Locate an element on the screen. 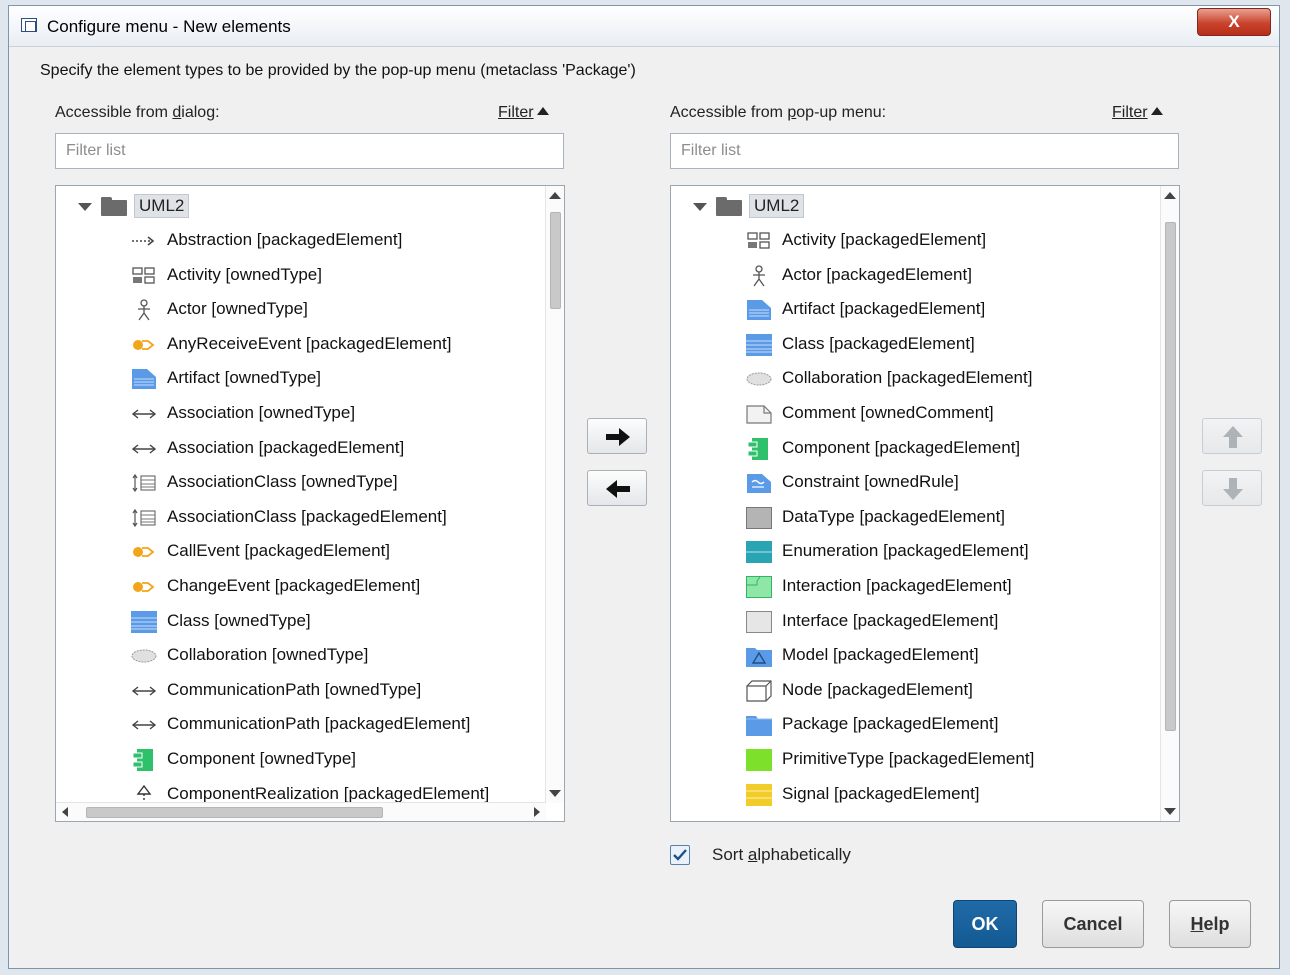  left-filter-link: Filter is located at coordinates (523, 113).